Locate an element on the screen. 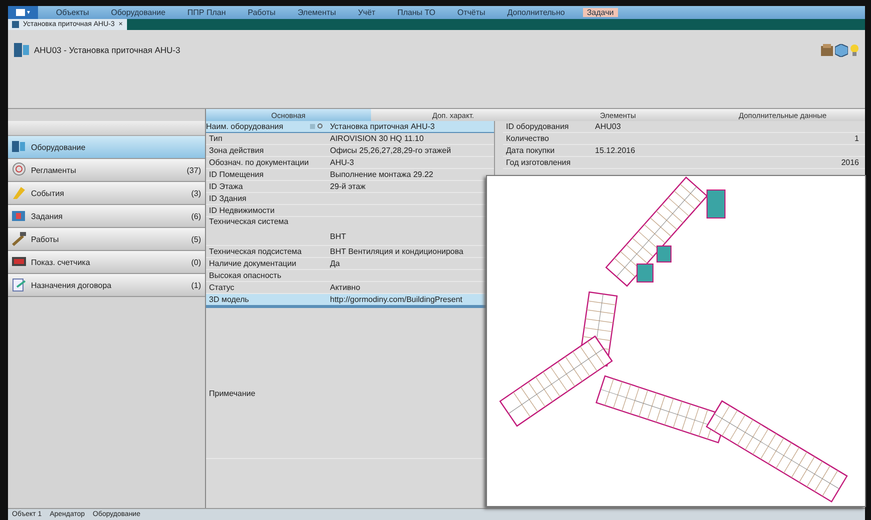 Image resolution: width=871 pixels, height=520 pixels. field-label: Тип is located at coordinates (216, 138).